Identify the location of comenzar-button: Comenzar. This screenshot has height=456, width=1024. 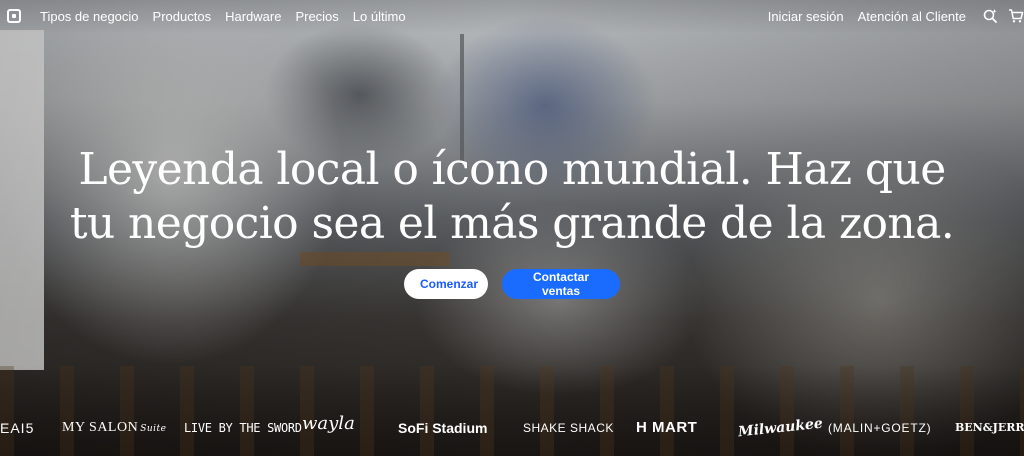
(446, 284).